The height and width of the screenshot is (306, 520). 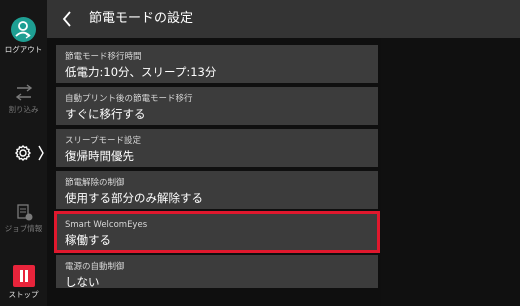 I want to click on side-rail: ログアウト 割り込み ジョブ情報 ストップ, so click(x=23, y=153).